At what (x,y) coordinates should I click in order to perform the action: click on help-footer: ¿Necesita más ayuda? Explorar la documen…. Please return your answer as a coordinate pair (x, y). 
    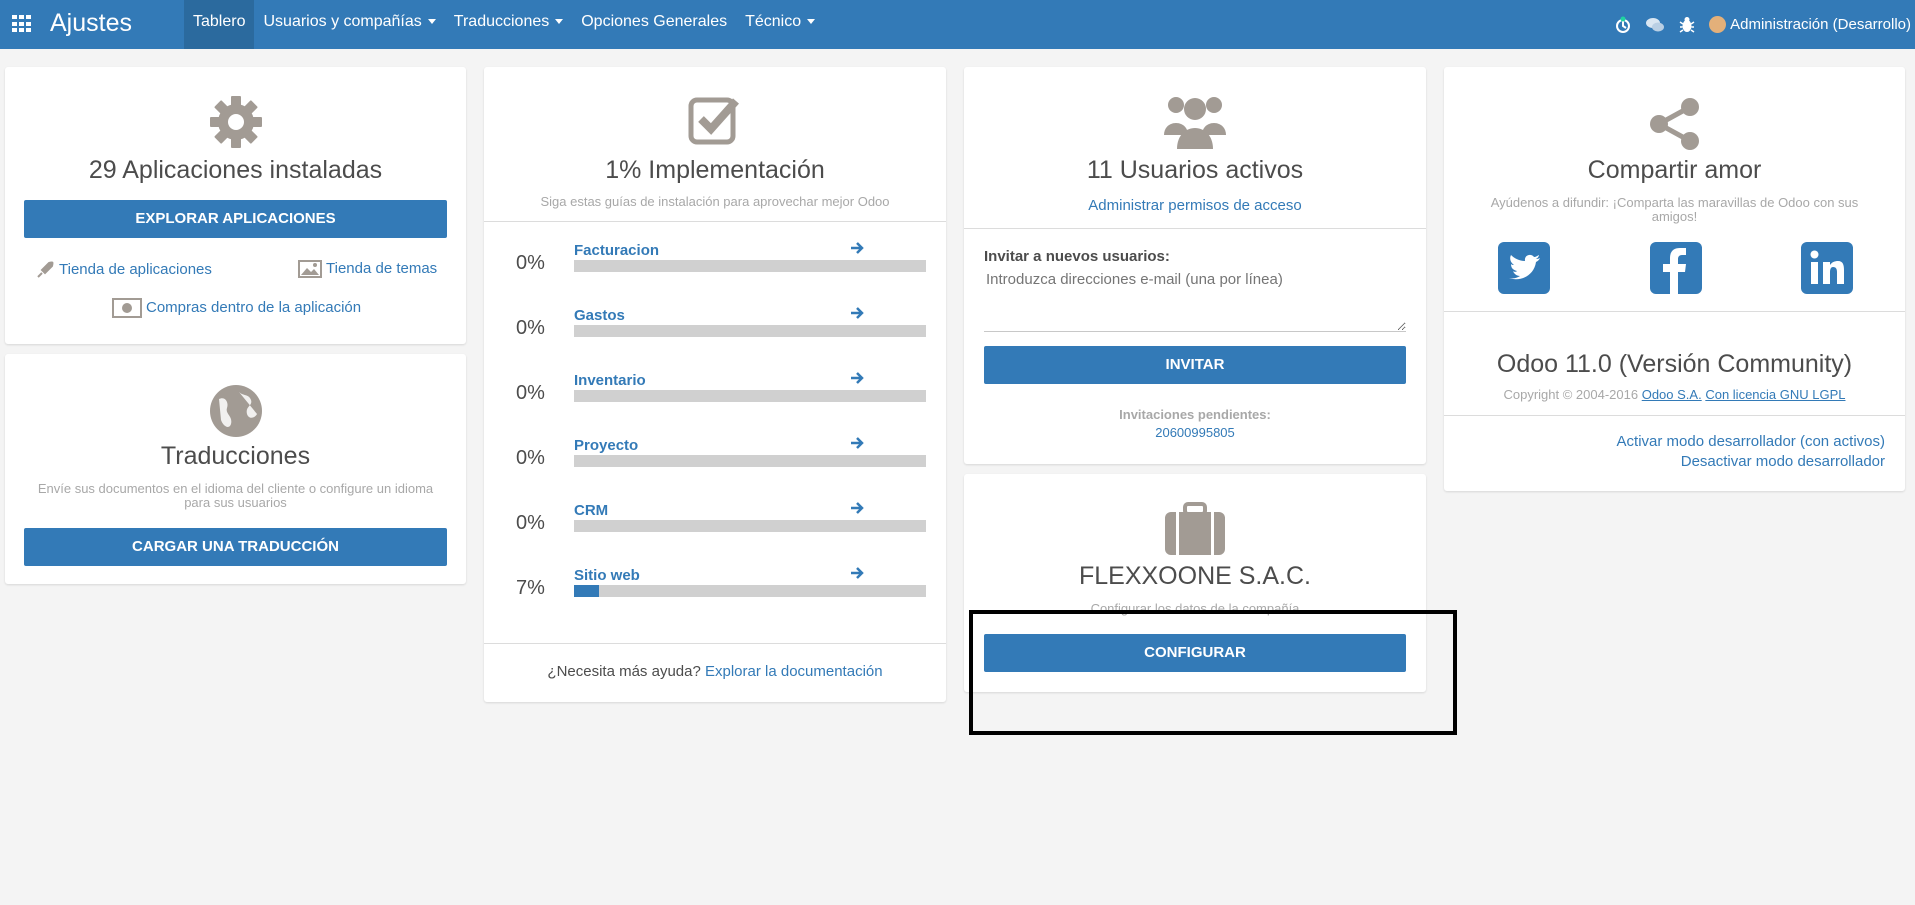
    Looking at the image, I should click on (715, 671).